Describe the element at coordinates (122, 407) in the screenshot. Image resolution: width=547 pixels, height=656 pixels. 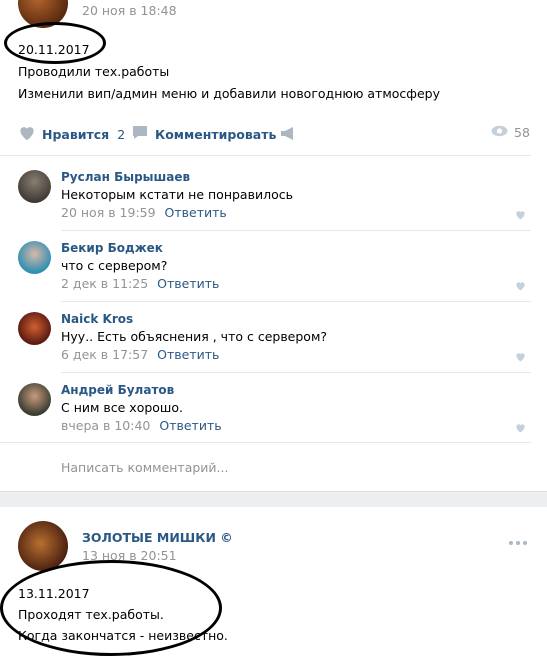
I see `comment-text: С ним все хорошо.` at that location.